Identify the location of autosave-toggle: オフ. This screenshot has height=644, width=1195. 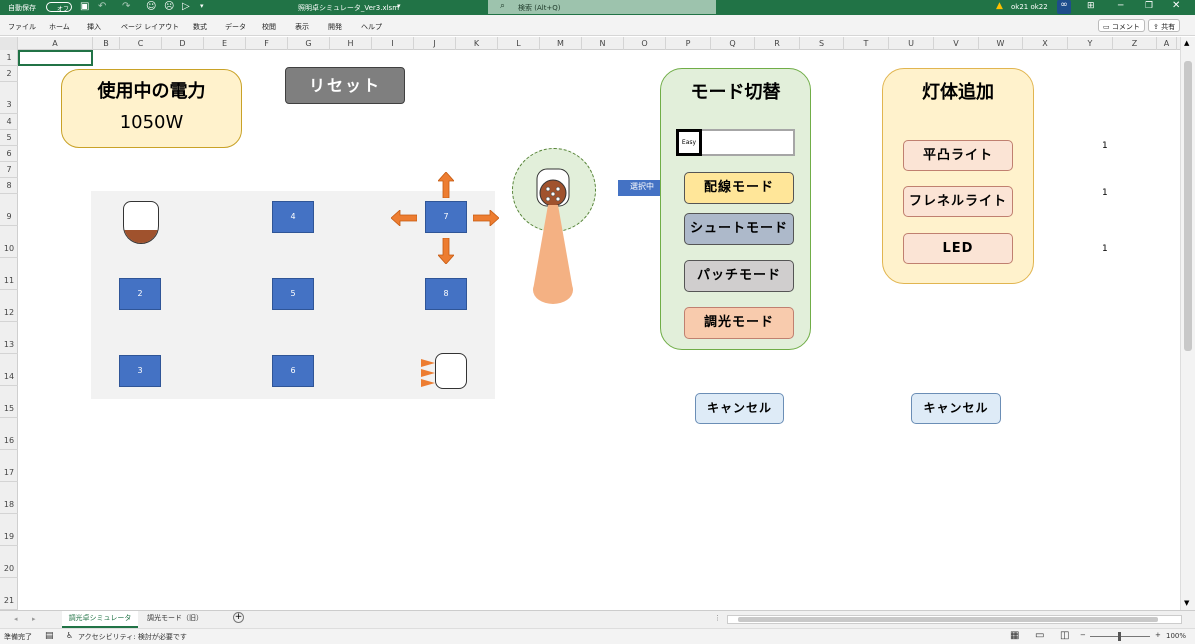
(59, 7).